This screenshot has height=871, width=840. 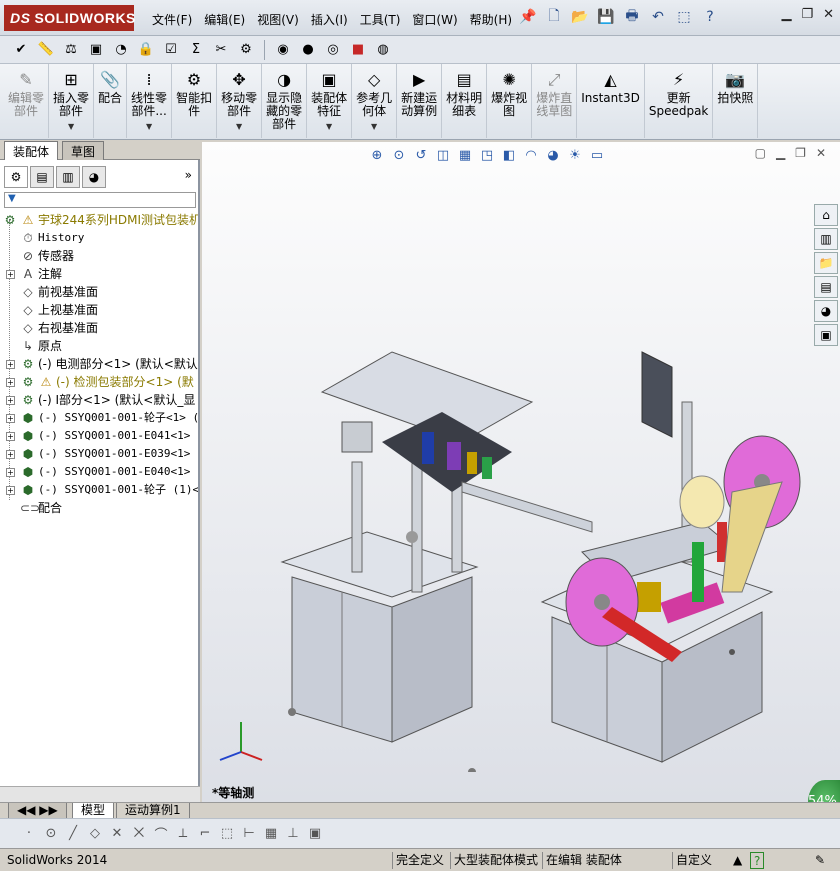 I want to click on hole-alignment-icon: ◉, so click(x=283, y=50).